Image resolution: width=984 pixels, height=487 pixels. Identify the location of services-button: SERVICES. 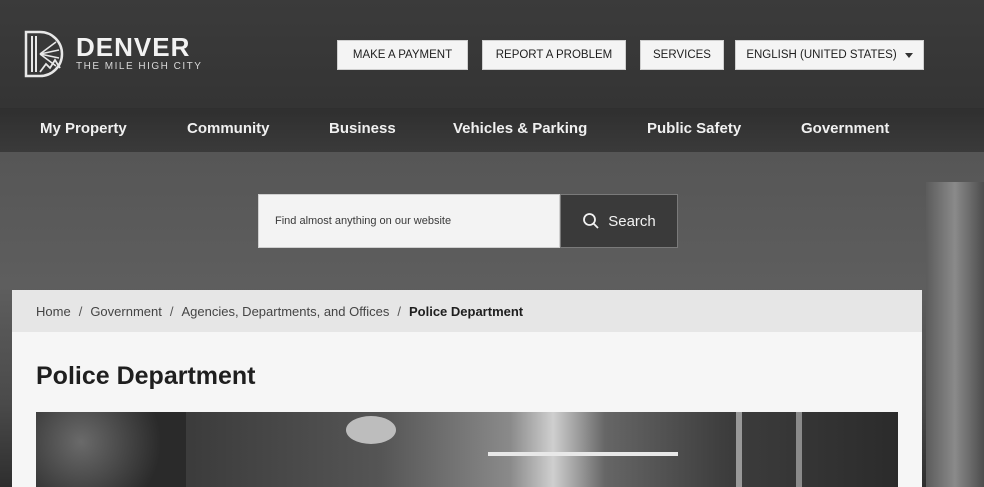
(682, 55).